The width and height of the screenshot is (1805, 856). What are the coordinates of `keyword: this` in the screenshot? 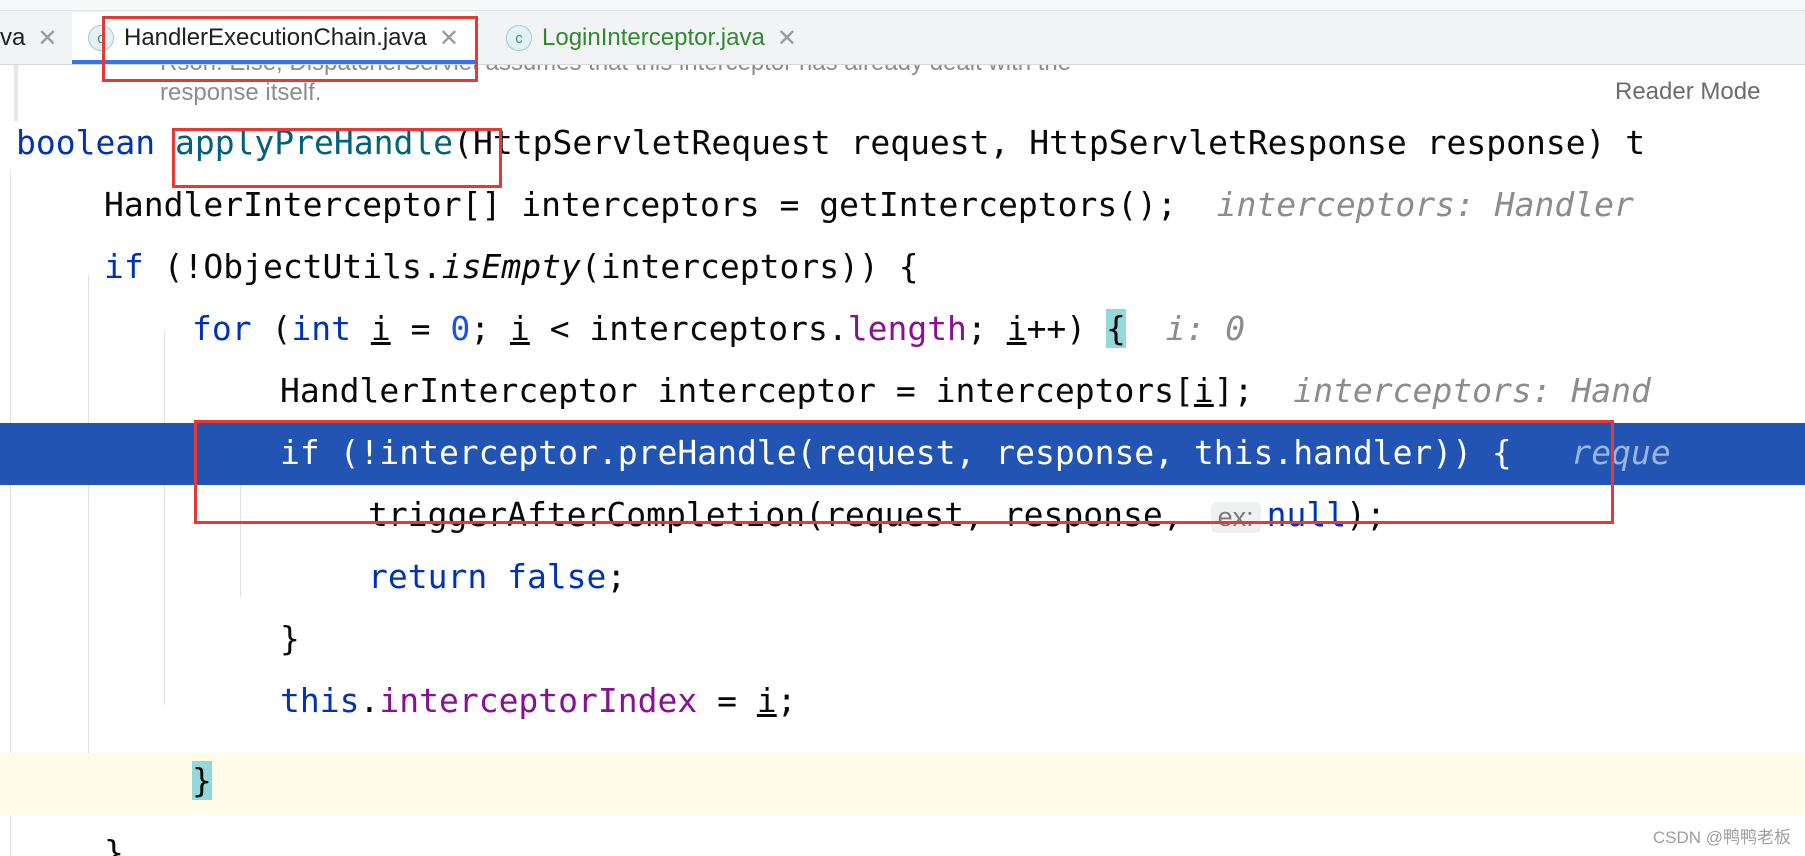 It's located at (320, 700).